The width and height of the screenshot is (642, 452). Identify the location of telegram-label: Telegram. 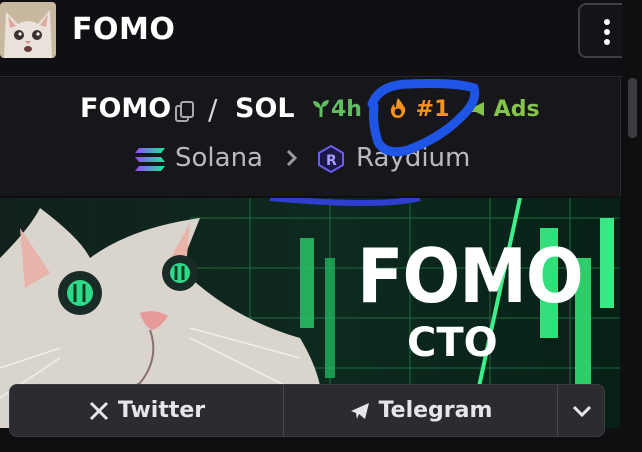
(435, 410).